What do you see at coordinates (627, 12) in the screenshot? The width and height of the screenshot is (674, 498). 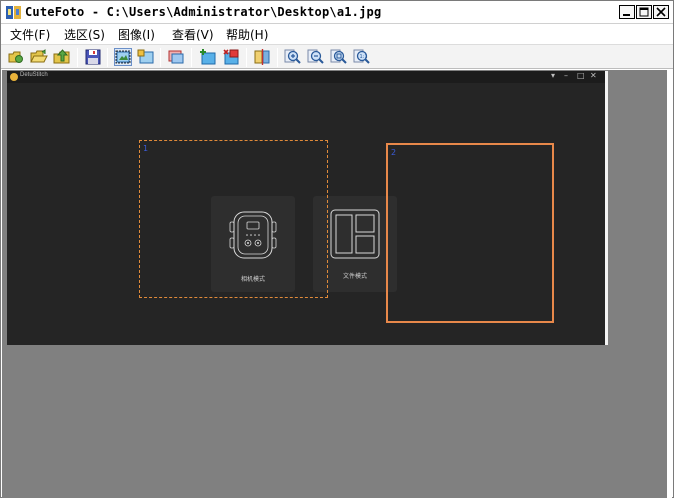 I see `minimize-button` at bounding box center [627, 12].